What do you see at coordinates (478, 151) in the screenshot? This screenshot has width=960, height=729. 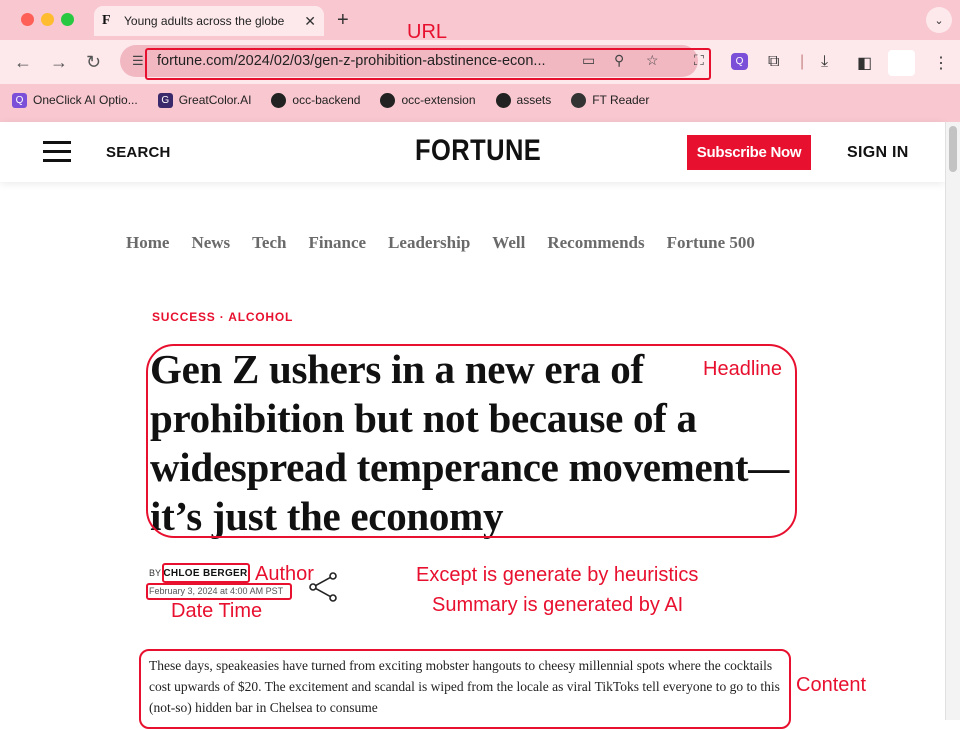 I see `fortune-logo: FORTUNE` at bounding box center [478, 151].